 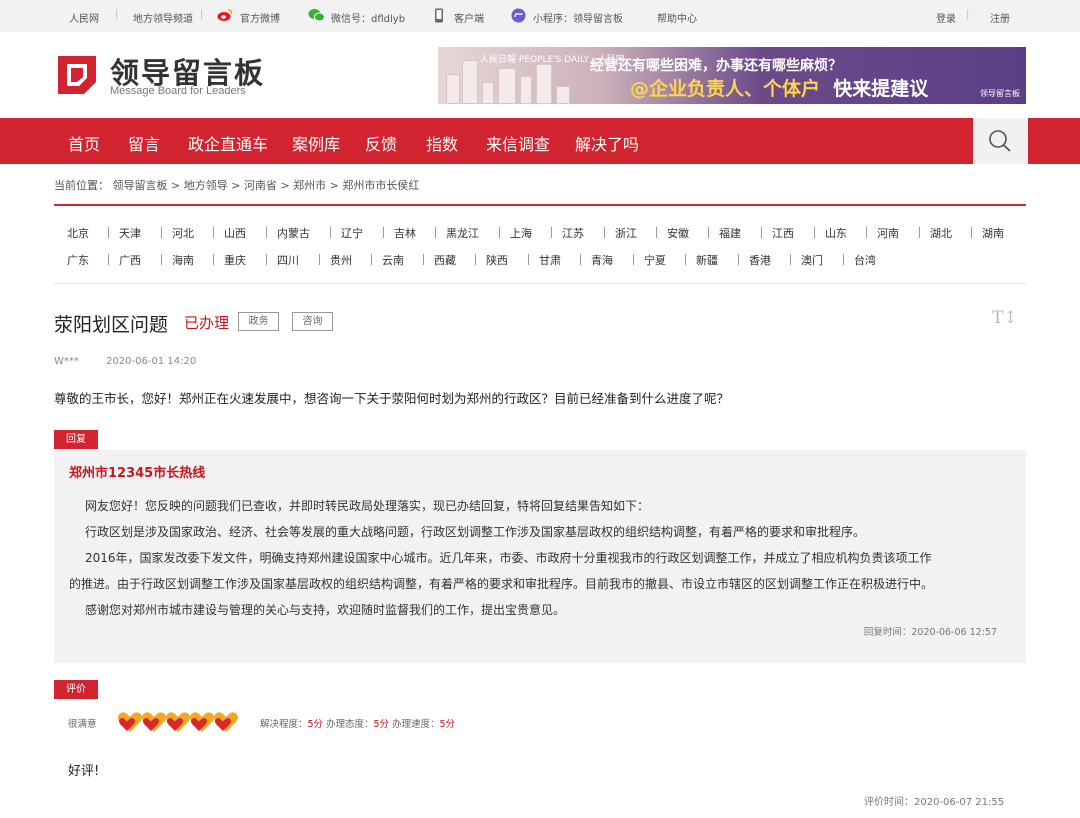 I want to click on province-link: 北京, so click(x=78, y=233).